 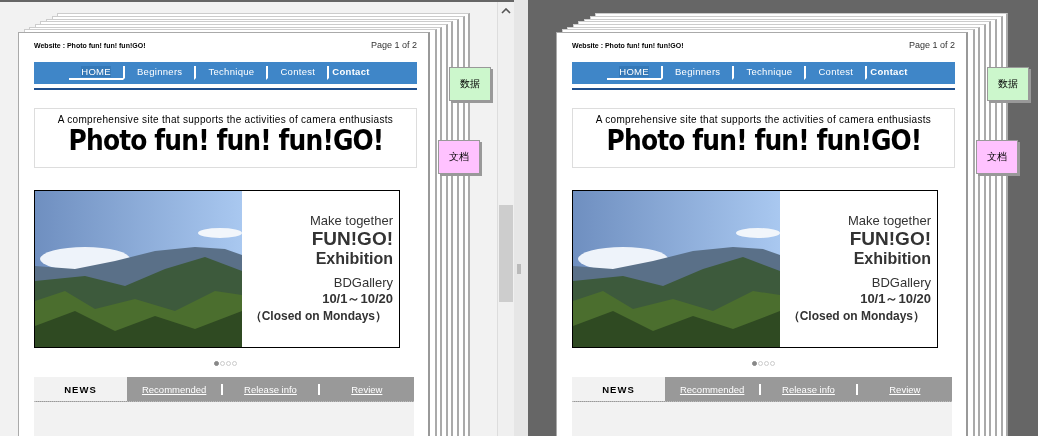 I want to click on grip-icon, so click(x=519, y=269).